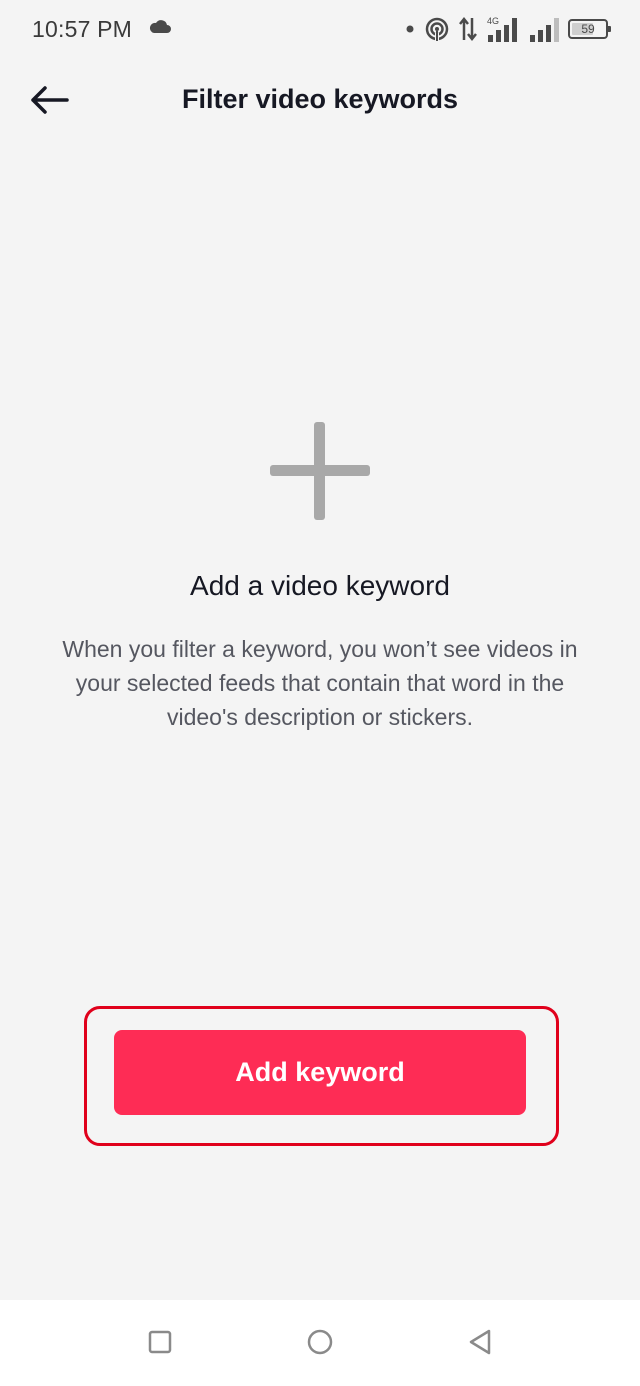 Image resolution: width=640 pixels, height=1386 pixels. Describe the element at coordinates (437, 29) in the screenshot. I see `hotspot-icon` at that location.